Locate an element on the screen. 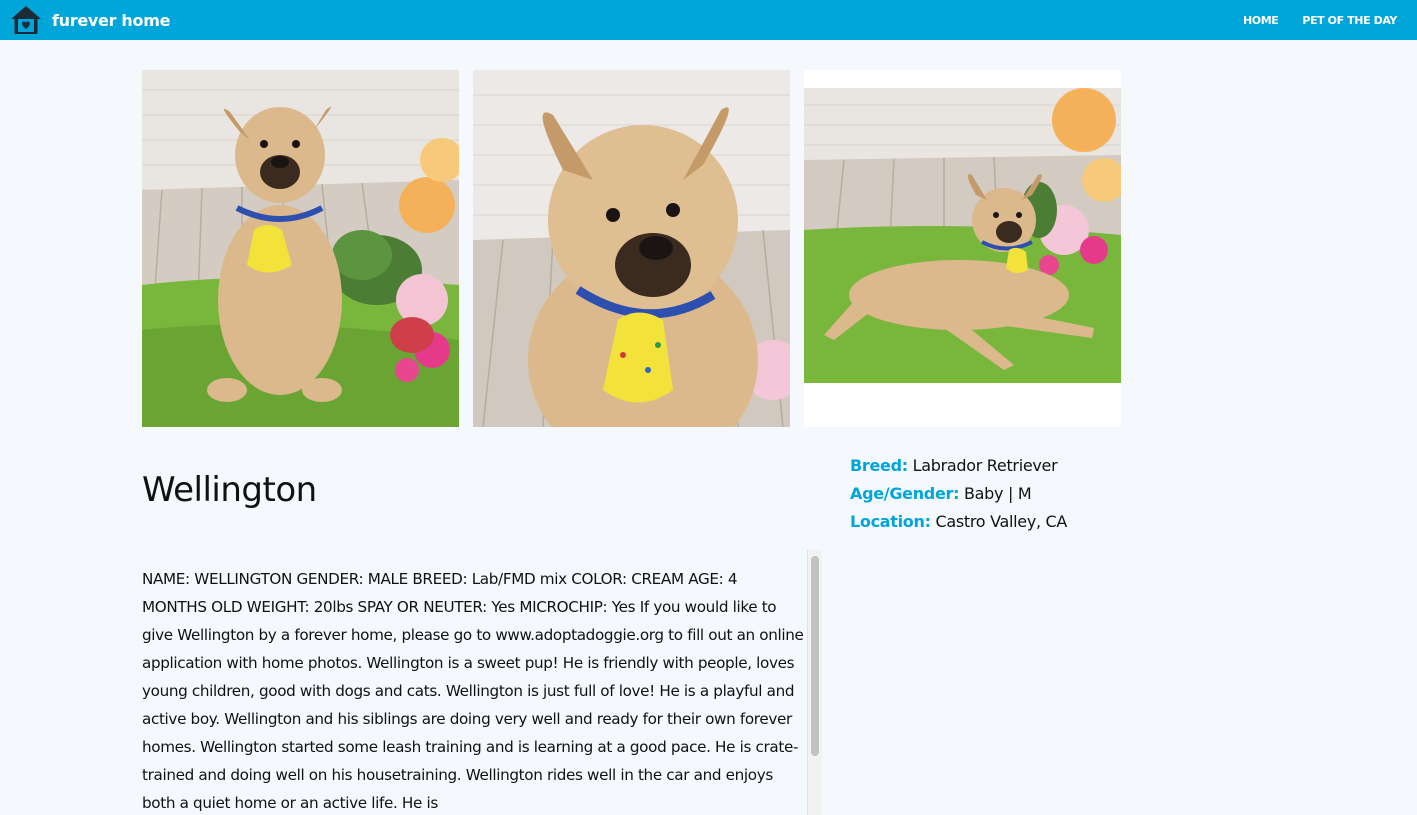 This screenshot has width=1417, height=815. description-scrollbar is located at coordinates (814, 682).